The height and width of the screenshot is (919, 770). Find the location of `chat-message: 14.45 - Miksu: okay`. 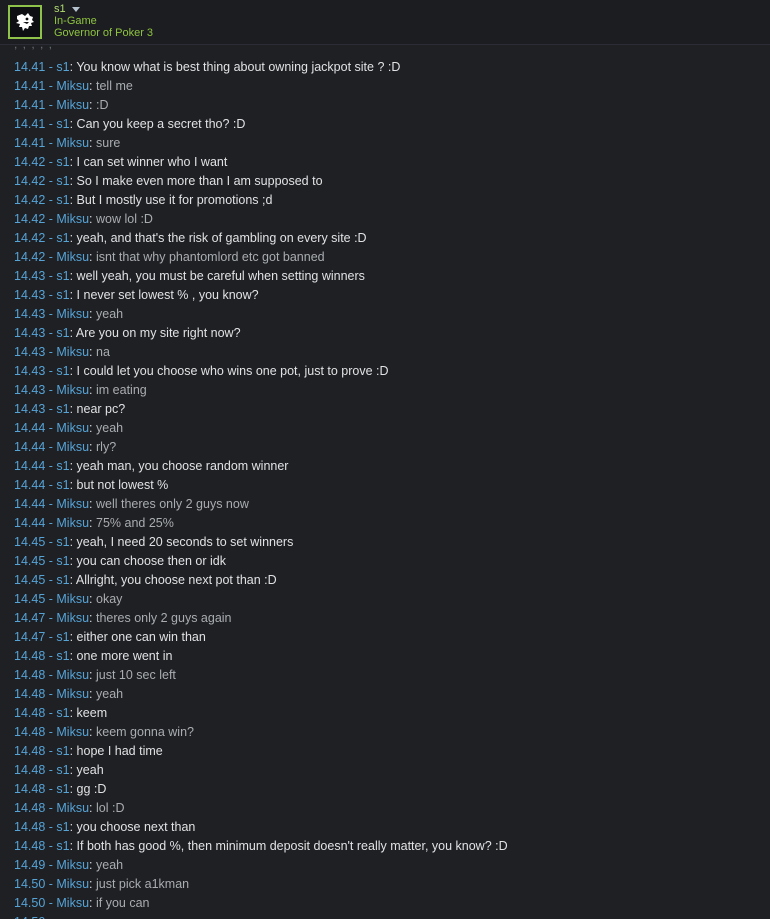

chat-message: 14.45 - Miksu: okay is located at coordinates (261, 599).